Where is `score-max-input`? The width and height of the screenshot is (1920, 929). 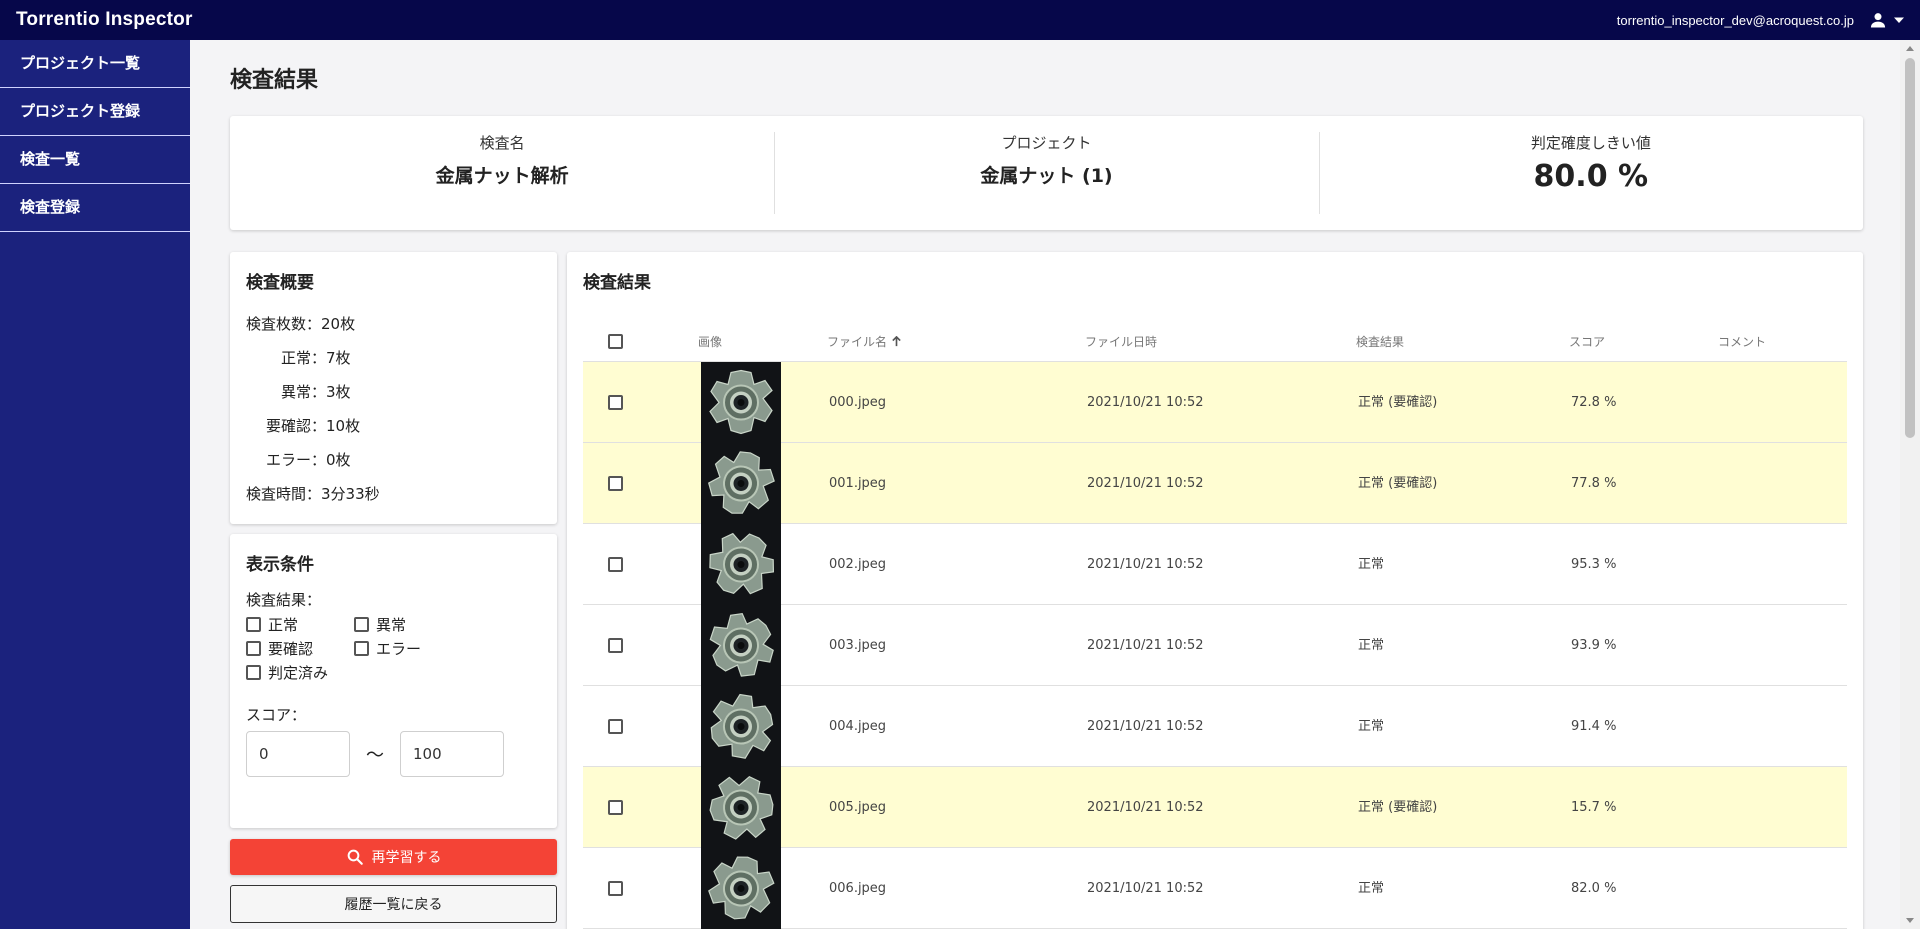
score-max-input is located at coordinates (452, 754).